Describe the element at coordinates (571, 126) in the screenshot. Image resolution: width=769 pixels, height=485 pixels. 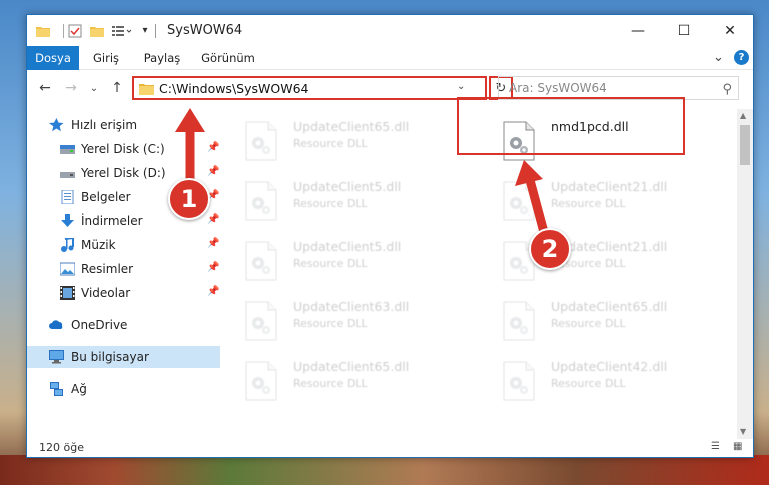
I see `file-highlight-box` at that location.